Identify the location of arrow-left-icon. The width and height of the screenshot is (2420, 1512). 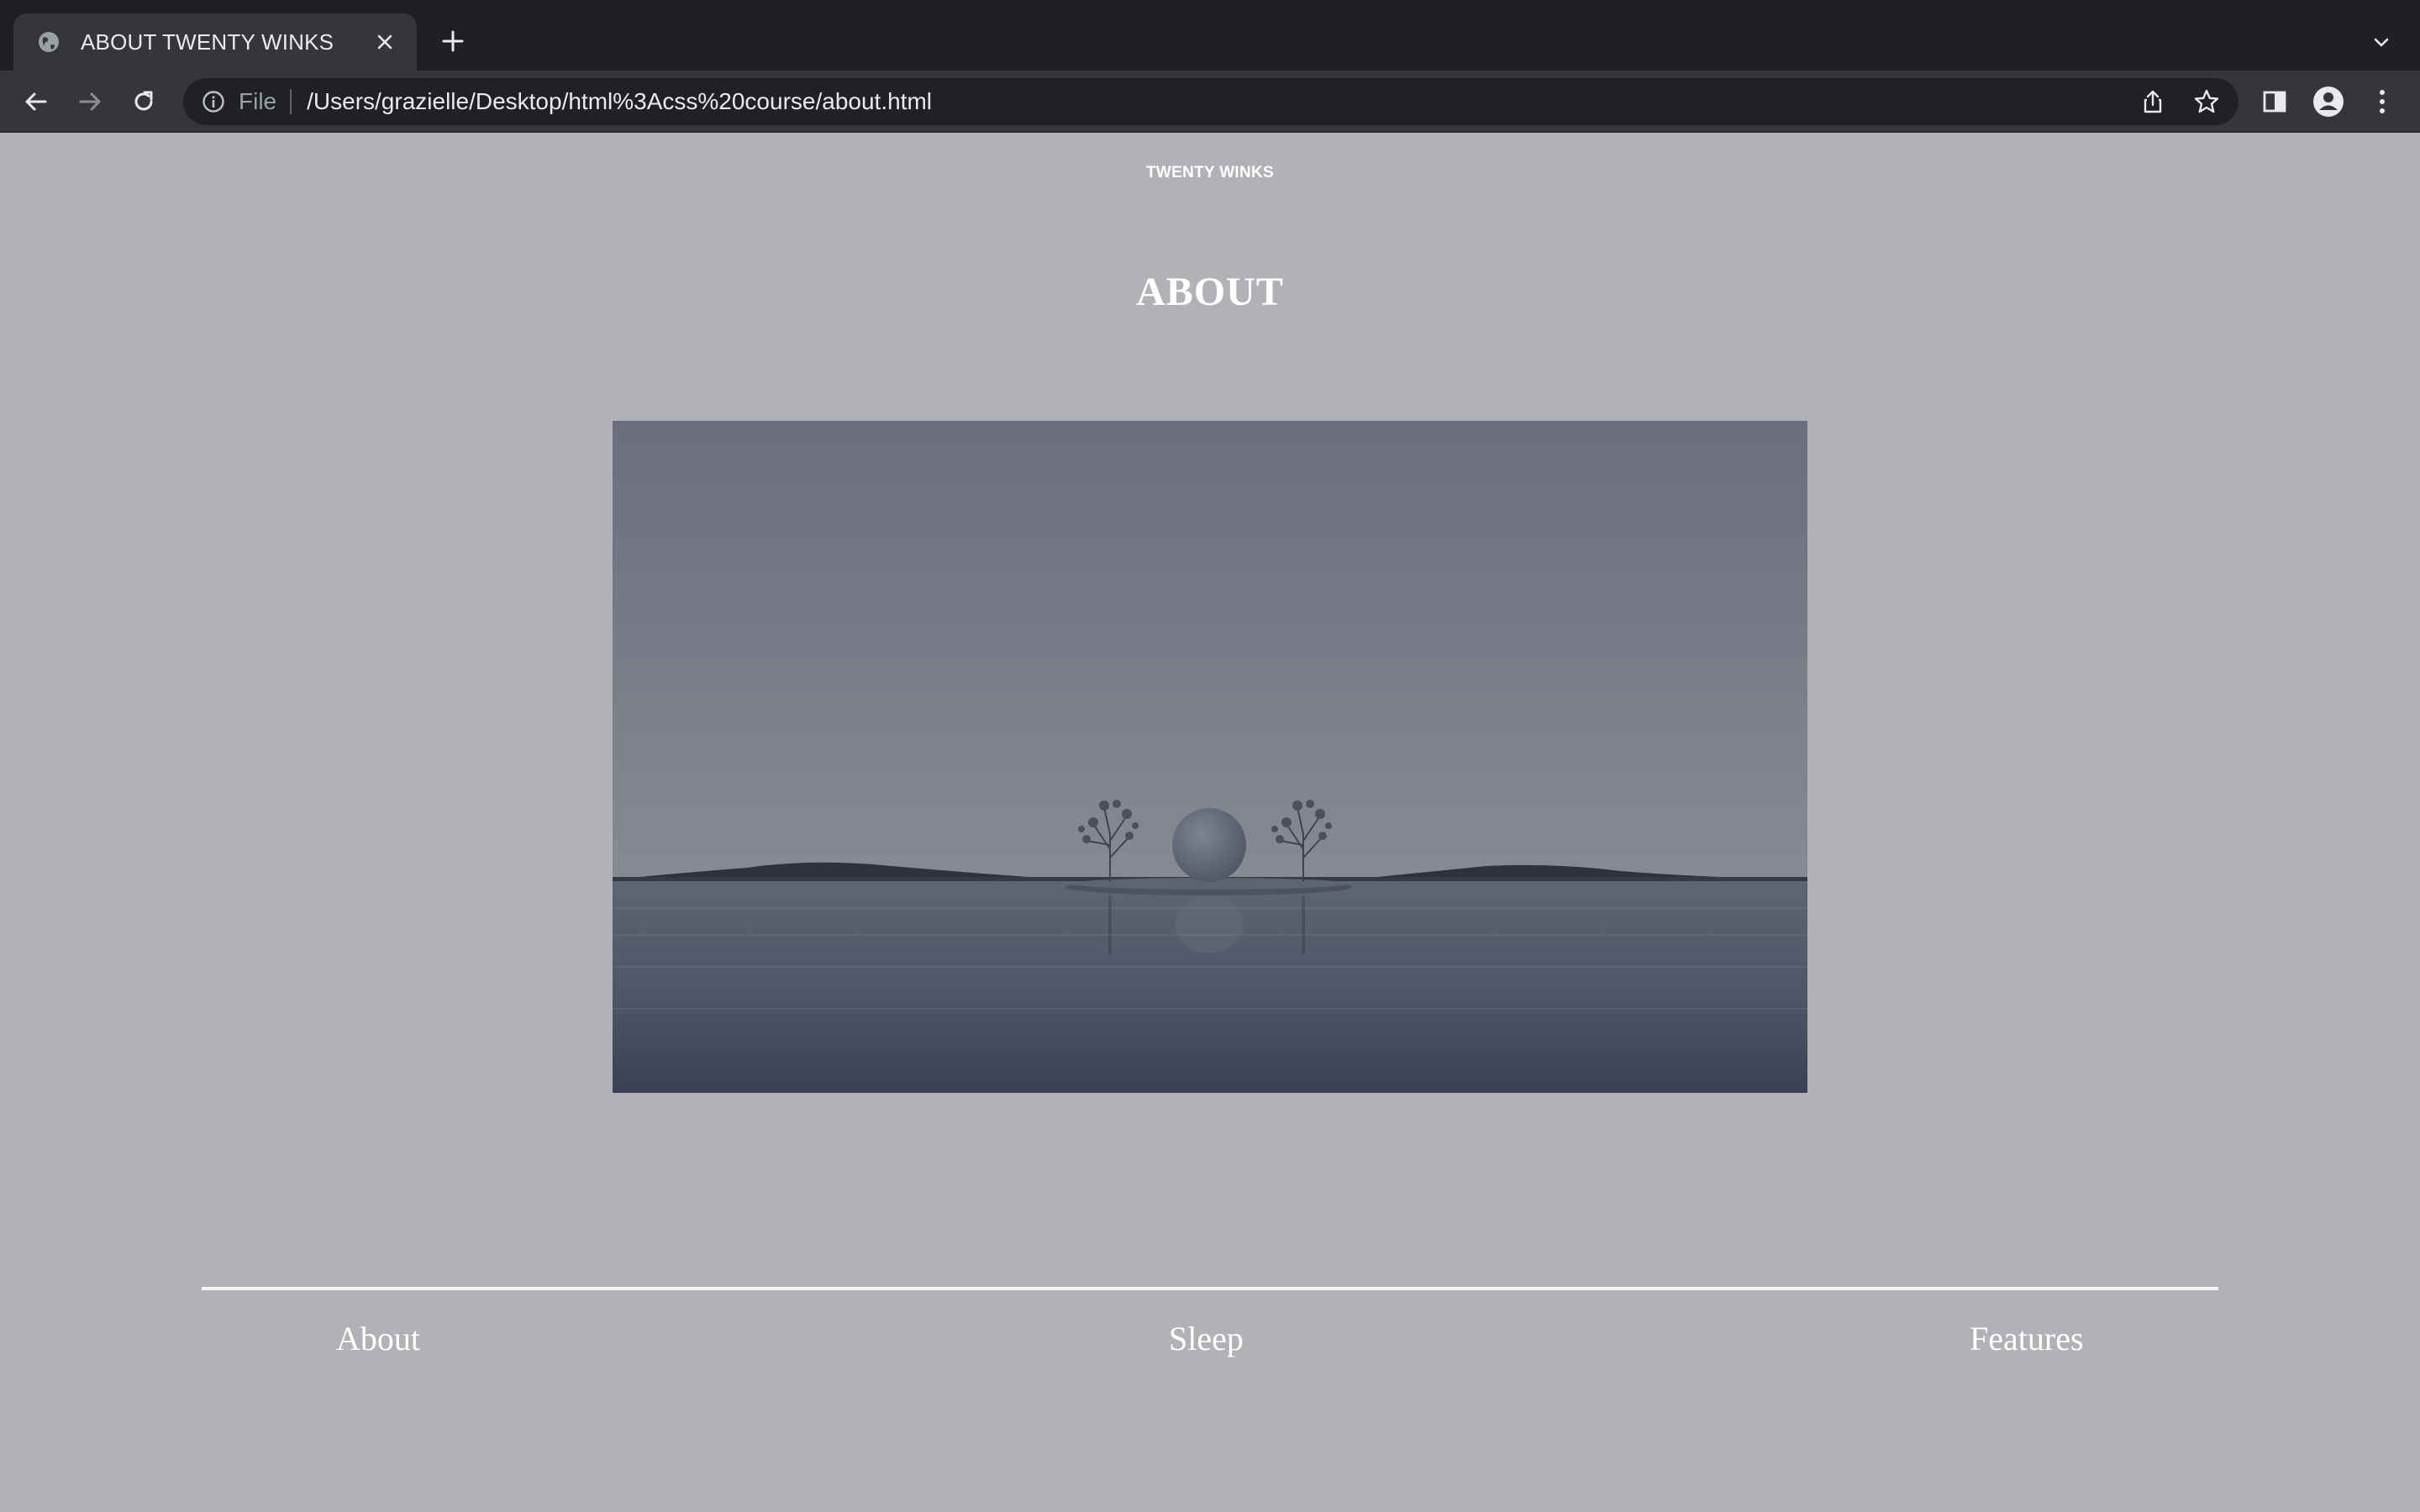
(36, 101).